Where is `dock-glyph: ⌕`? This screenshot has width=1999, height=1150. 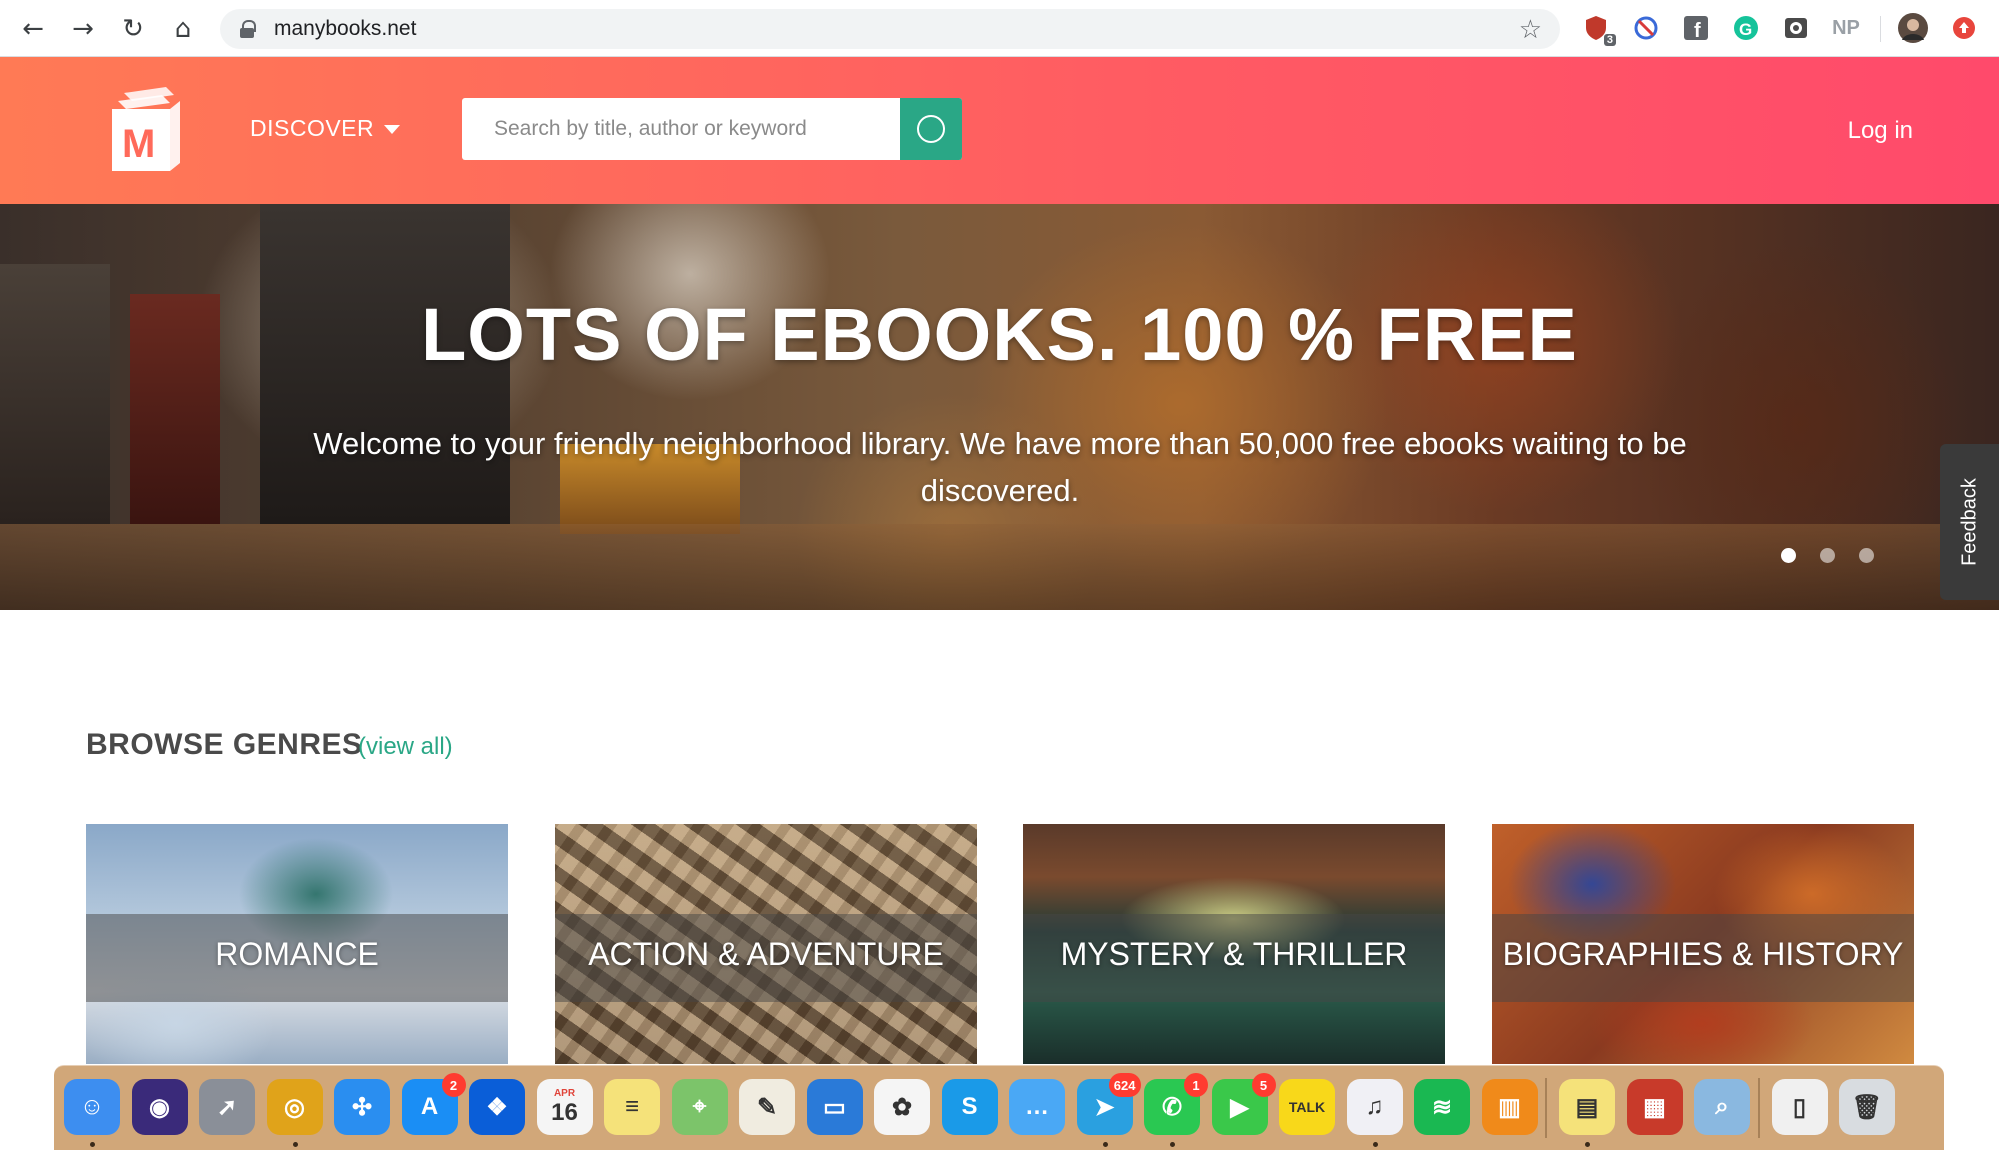 dock-glyph: ⌕ is located at coordinates (1722, 1106).